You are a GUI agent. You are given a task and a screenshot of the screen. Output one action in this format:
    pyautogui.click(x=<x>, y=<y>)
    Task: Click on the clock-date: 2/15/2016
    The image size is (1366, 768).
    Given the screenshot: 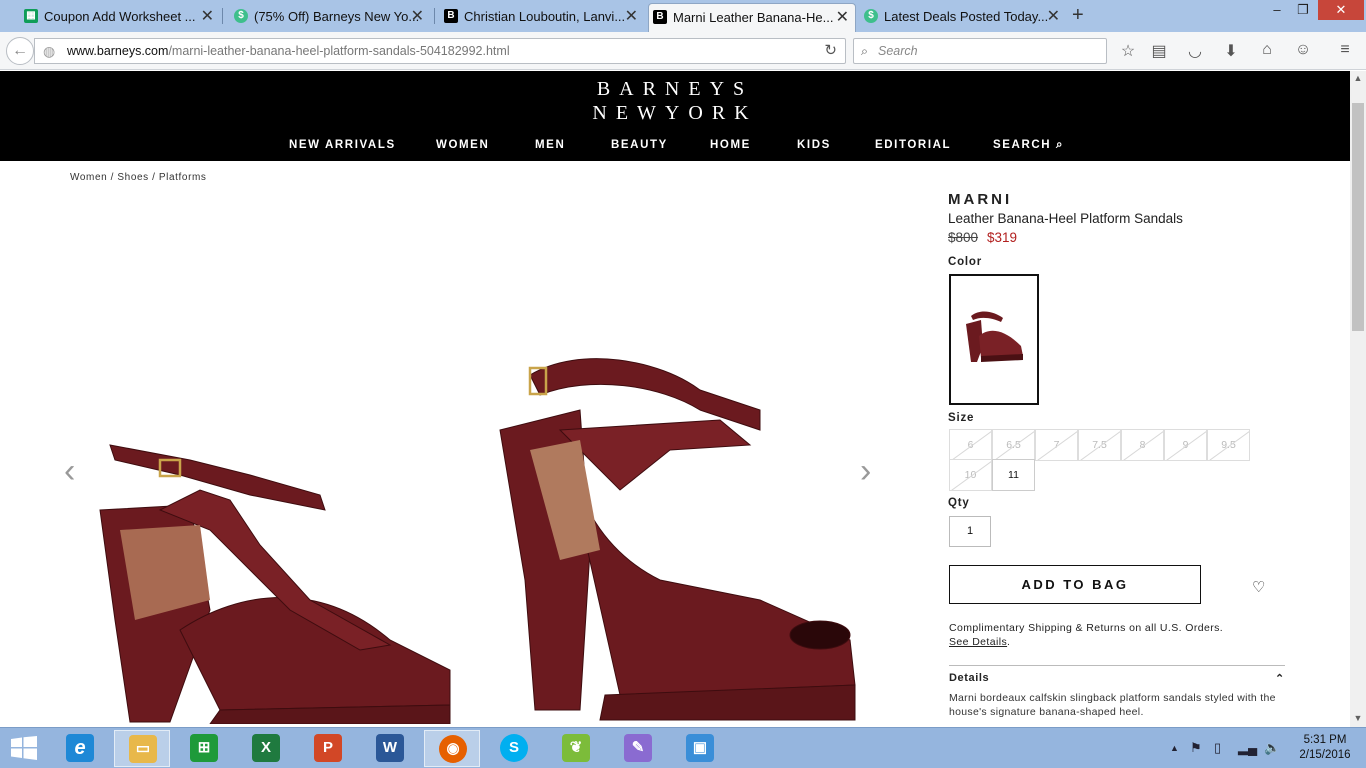 What is the action you would take?
    pyautogui.click(x=1325, y=755)
    